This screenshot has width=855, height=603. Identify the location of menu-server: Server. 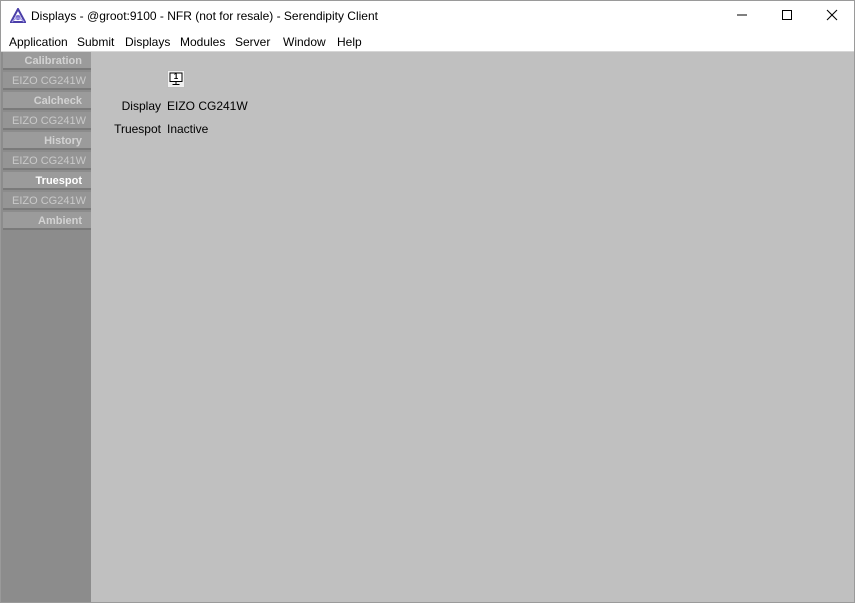
(252, 42).